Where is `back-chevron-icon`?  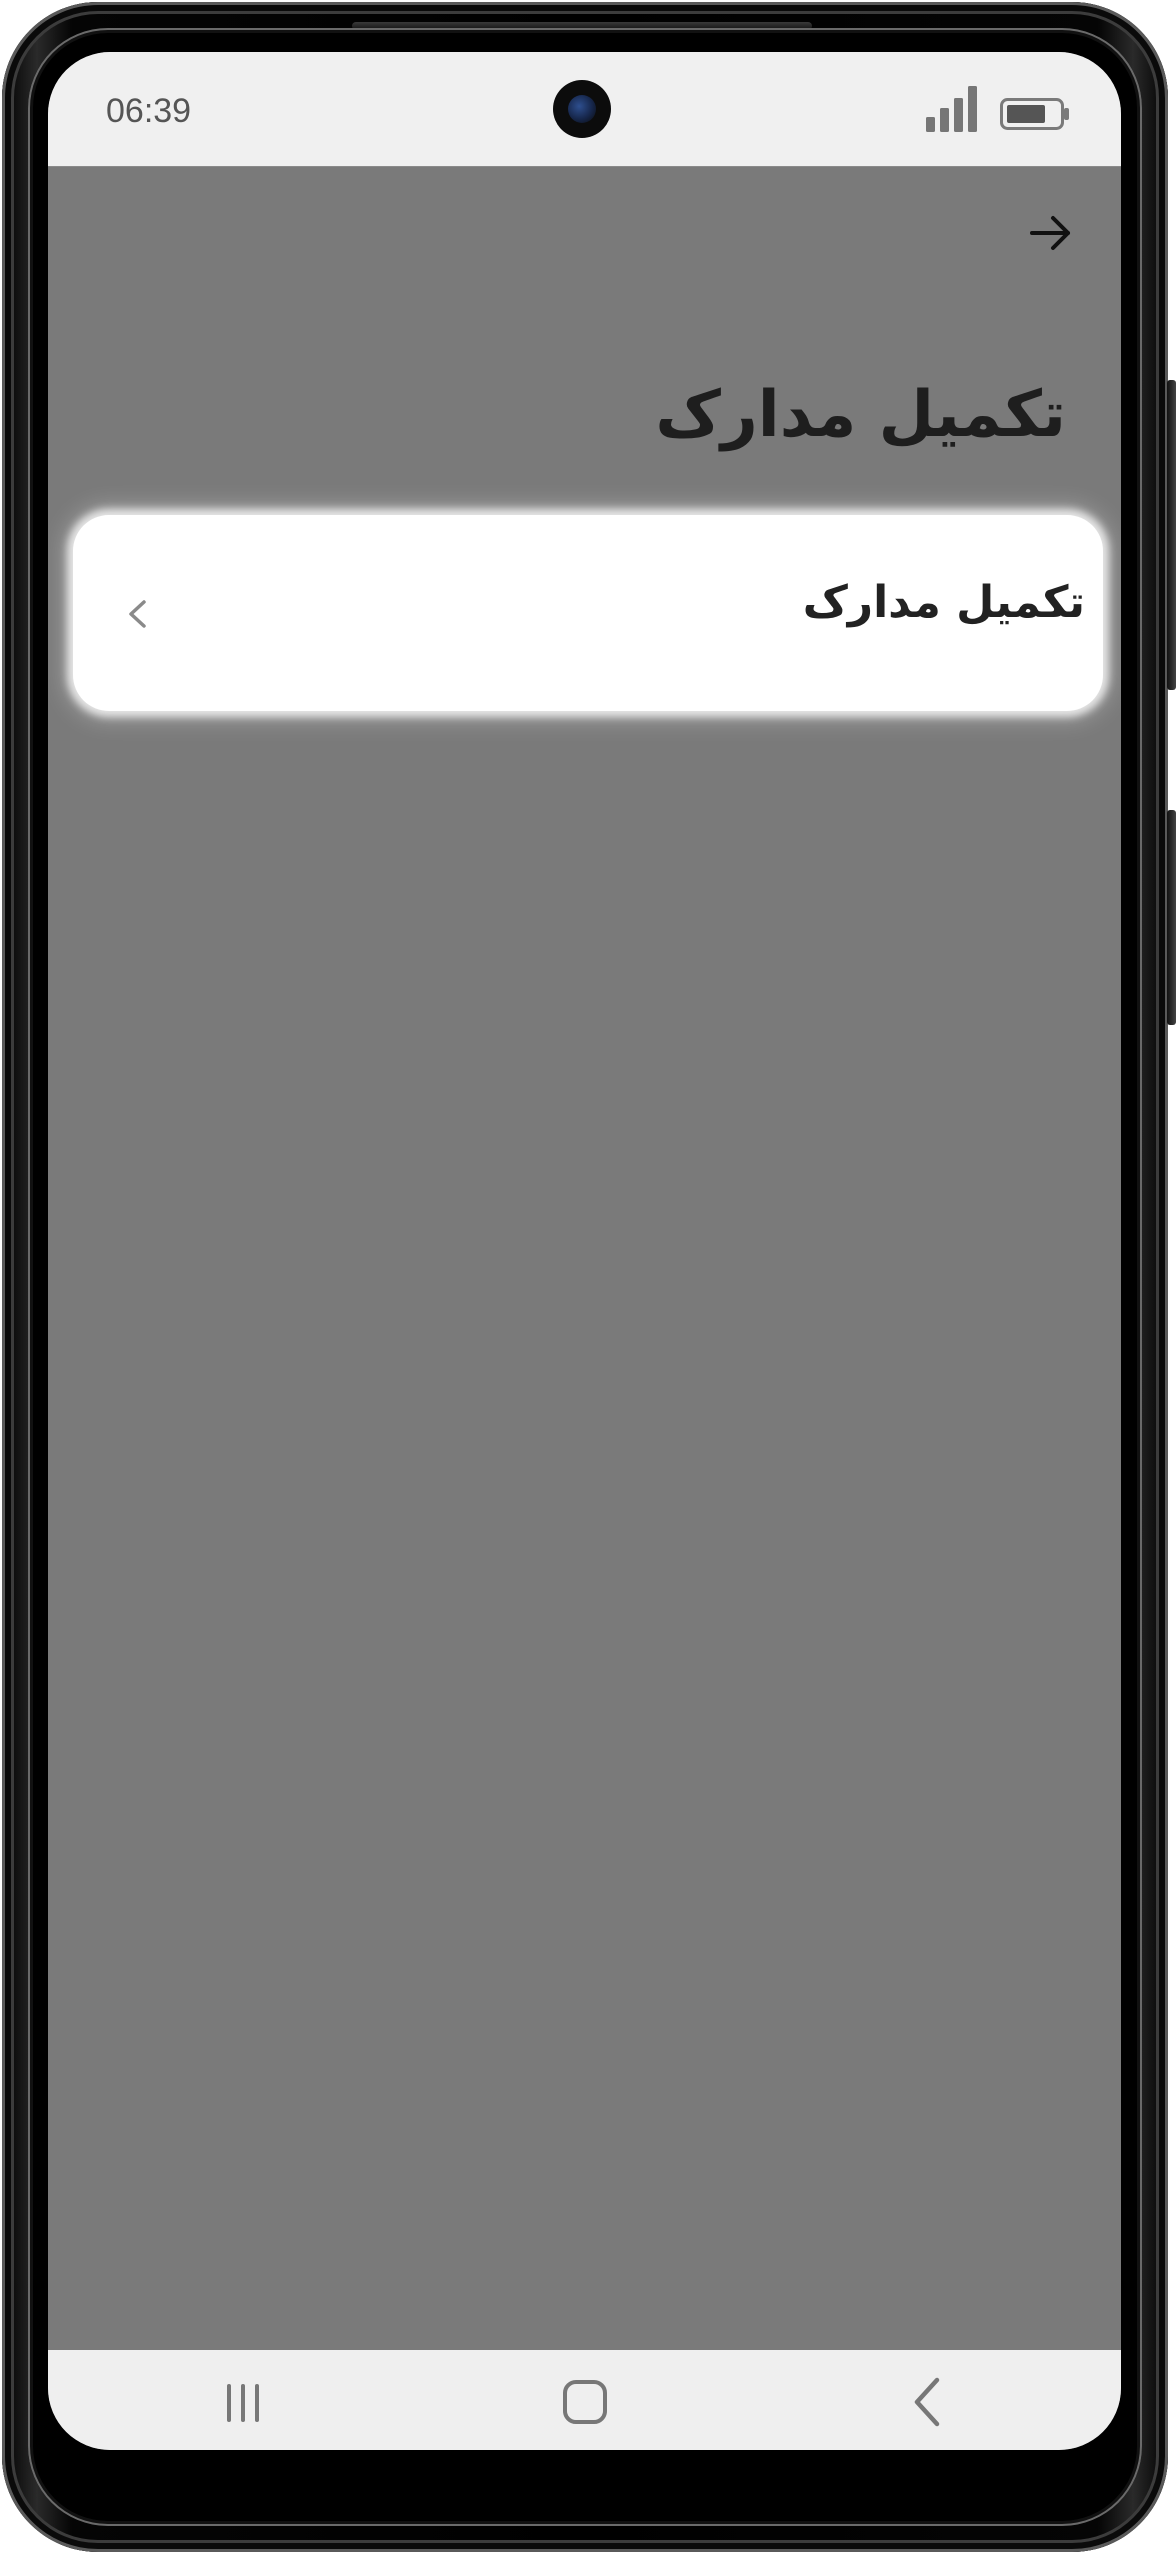 back-chevron-icon is located at coordinates (926, 2402).